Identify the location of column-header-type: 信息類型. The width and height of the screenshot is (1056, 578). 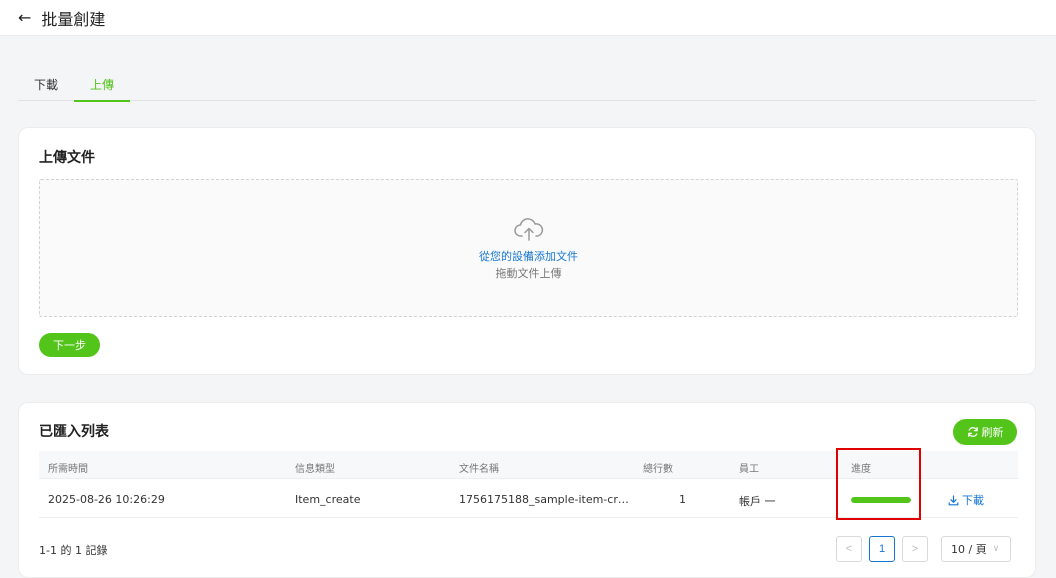
(315, 469).